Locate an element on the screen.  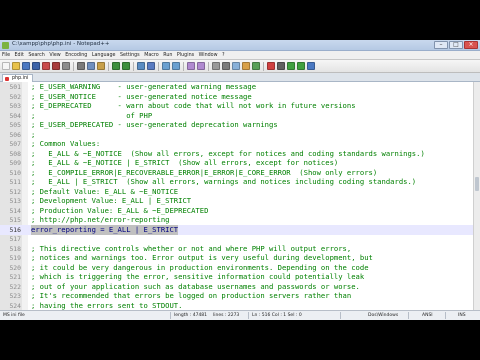
maximize-button: □ is located at coordinates (456, 45).